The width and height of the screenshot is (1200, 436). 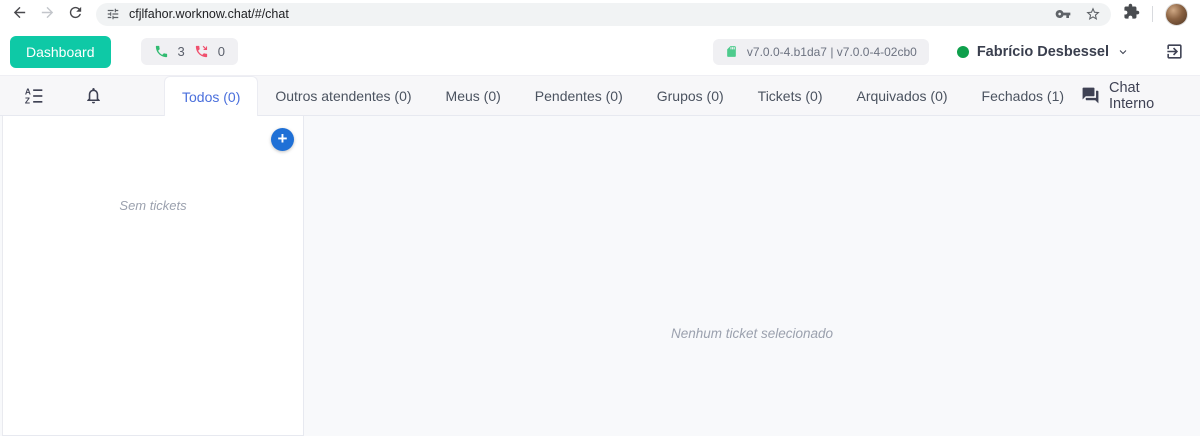 I want to click on tab-meus: Meus (0), so click(x=473, y=95).